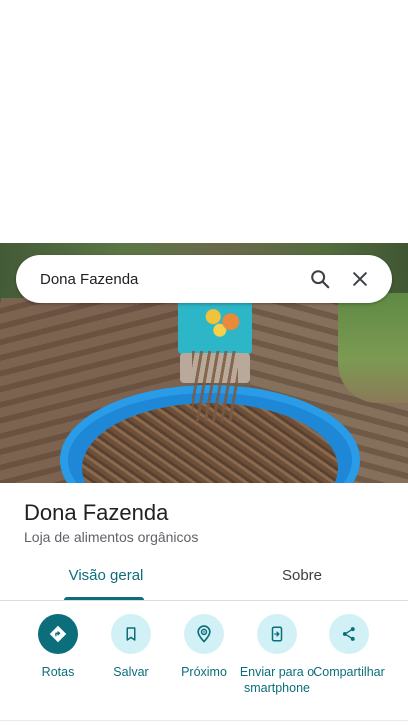 The image size is (408, 726). Describe the element at coordinates (360, 279) in the screenshot. I see `close-icon` at that location.